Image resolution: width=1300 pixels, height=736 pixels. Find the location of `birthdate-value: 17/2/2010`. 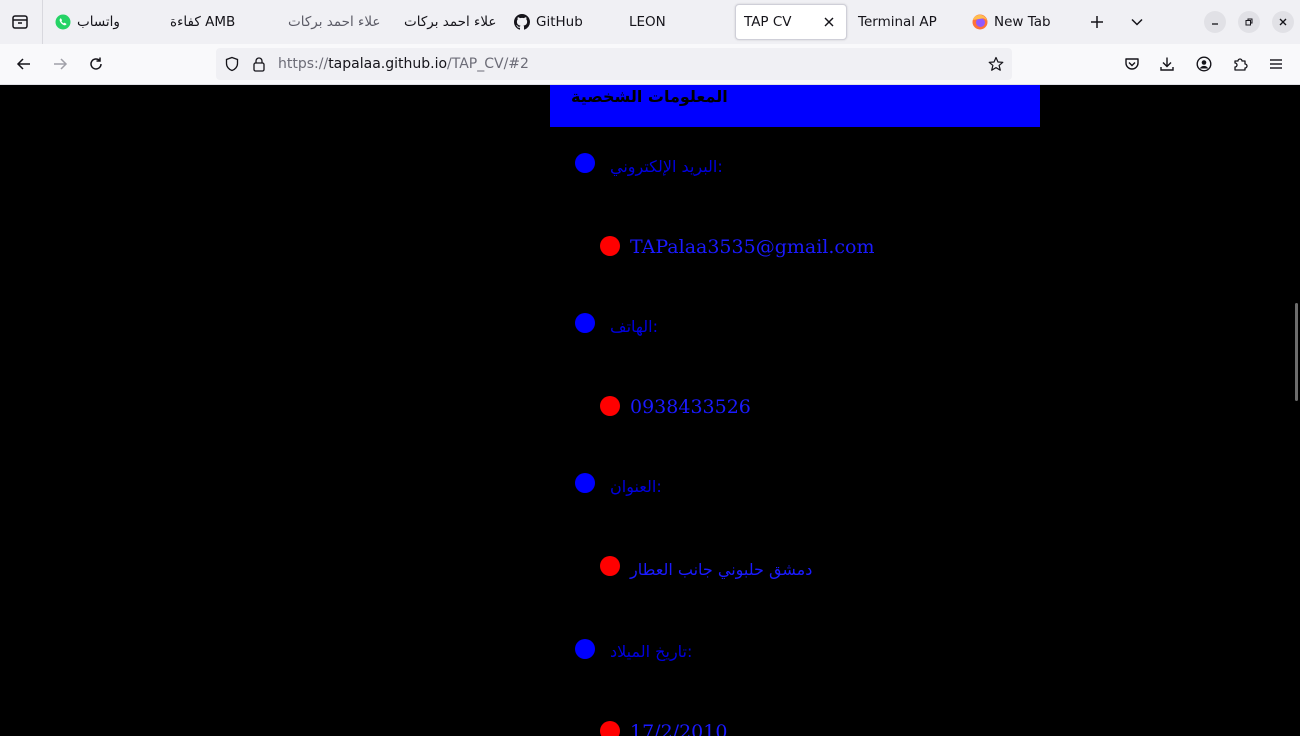

birthdate-value: 17/2/2010 is located at coordinates (679, 728).